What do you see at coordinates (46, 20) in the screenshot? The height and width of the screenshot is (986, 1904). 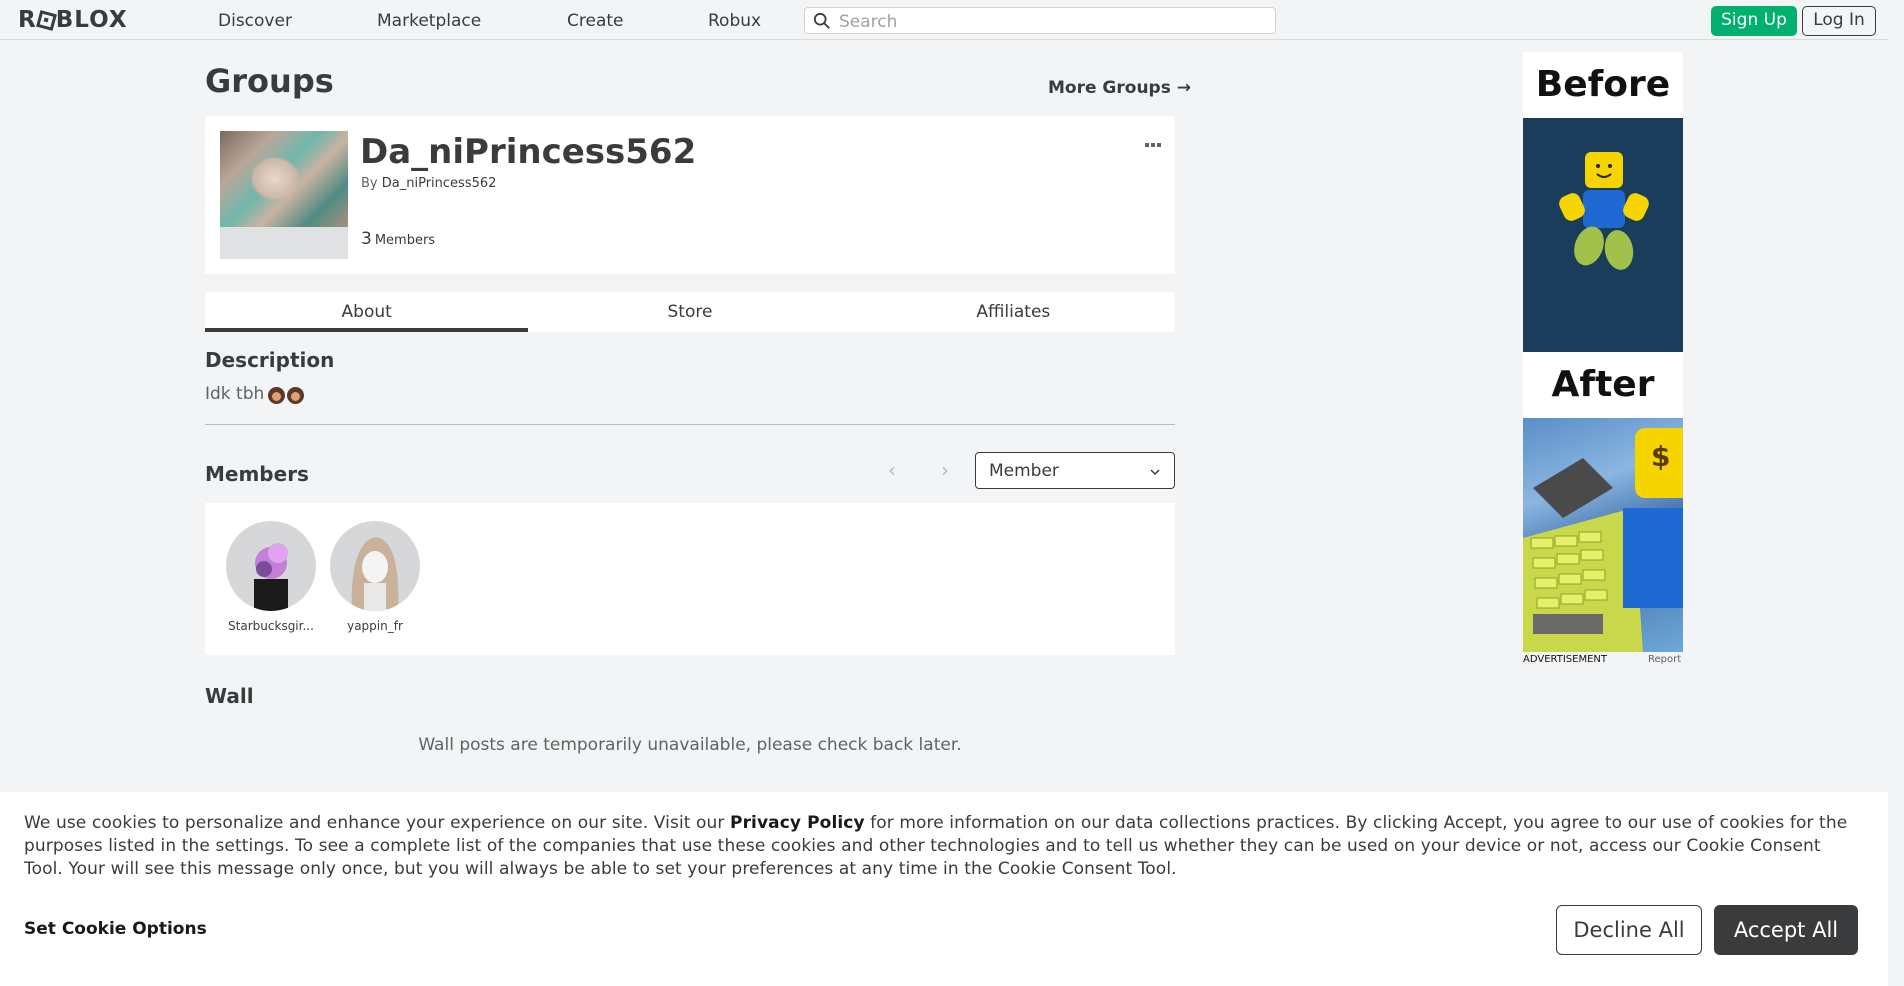 I see `logo-o-icon` at bounding box center [46, 20].